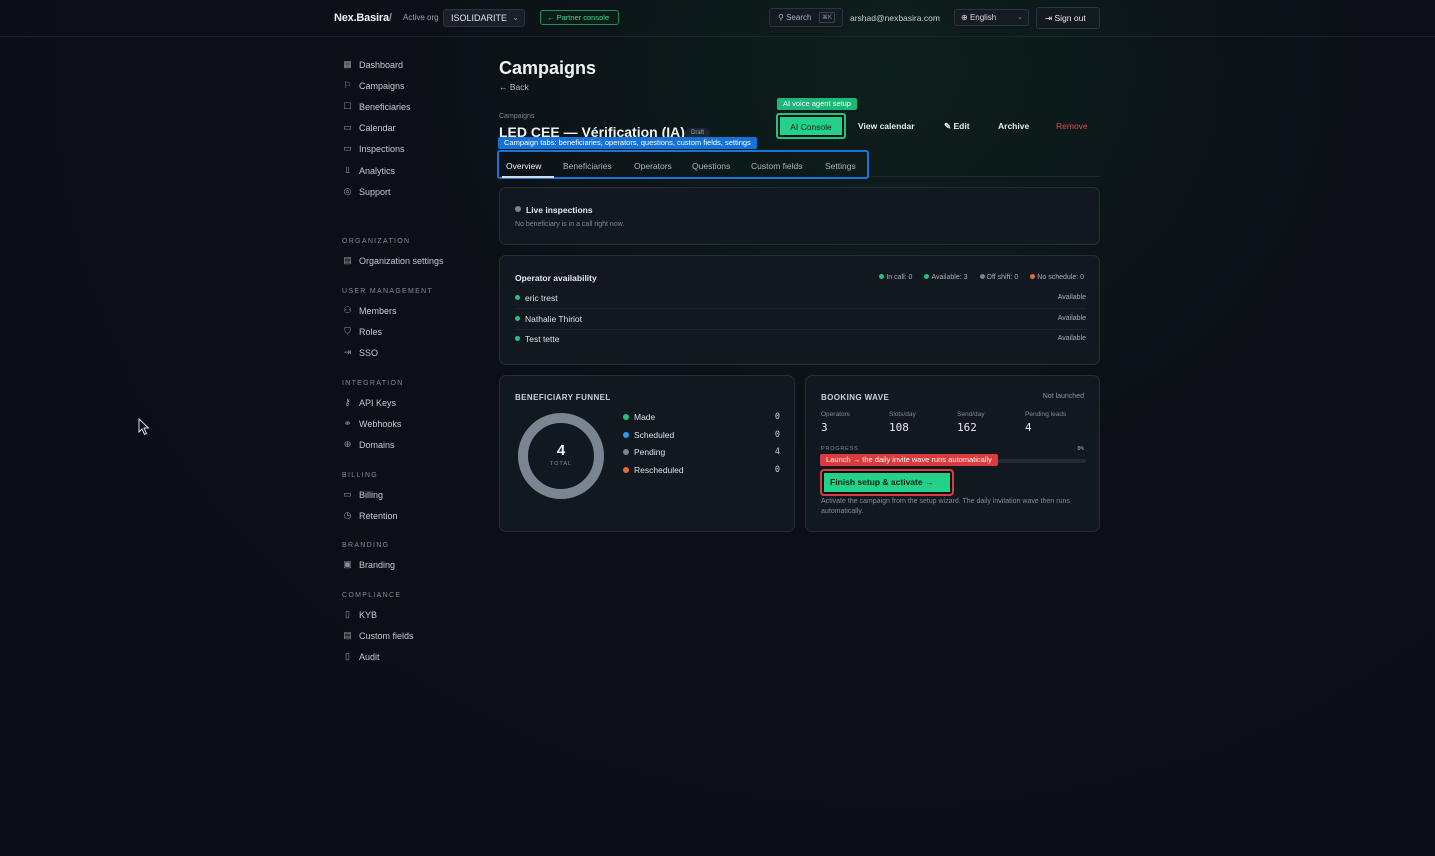  What do you see at coordinates (347, 331) in the screenshot?
I see `shield-icon: ⛉` at bounding box center [347, 331].